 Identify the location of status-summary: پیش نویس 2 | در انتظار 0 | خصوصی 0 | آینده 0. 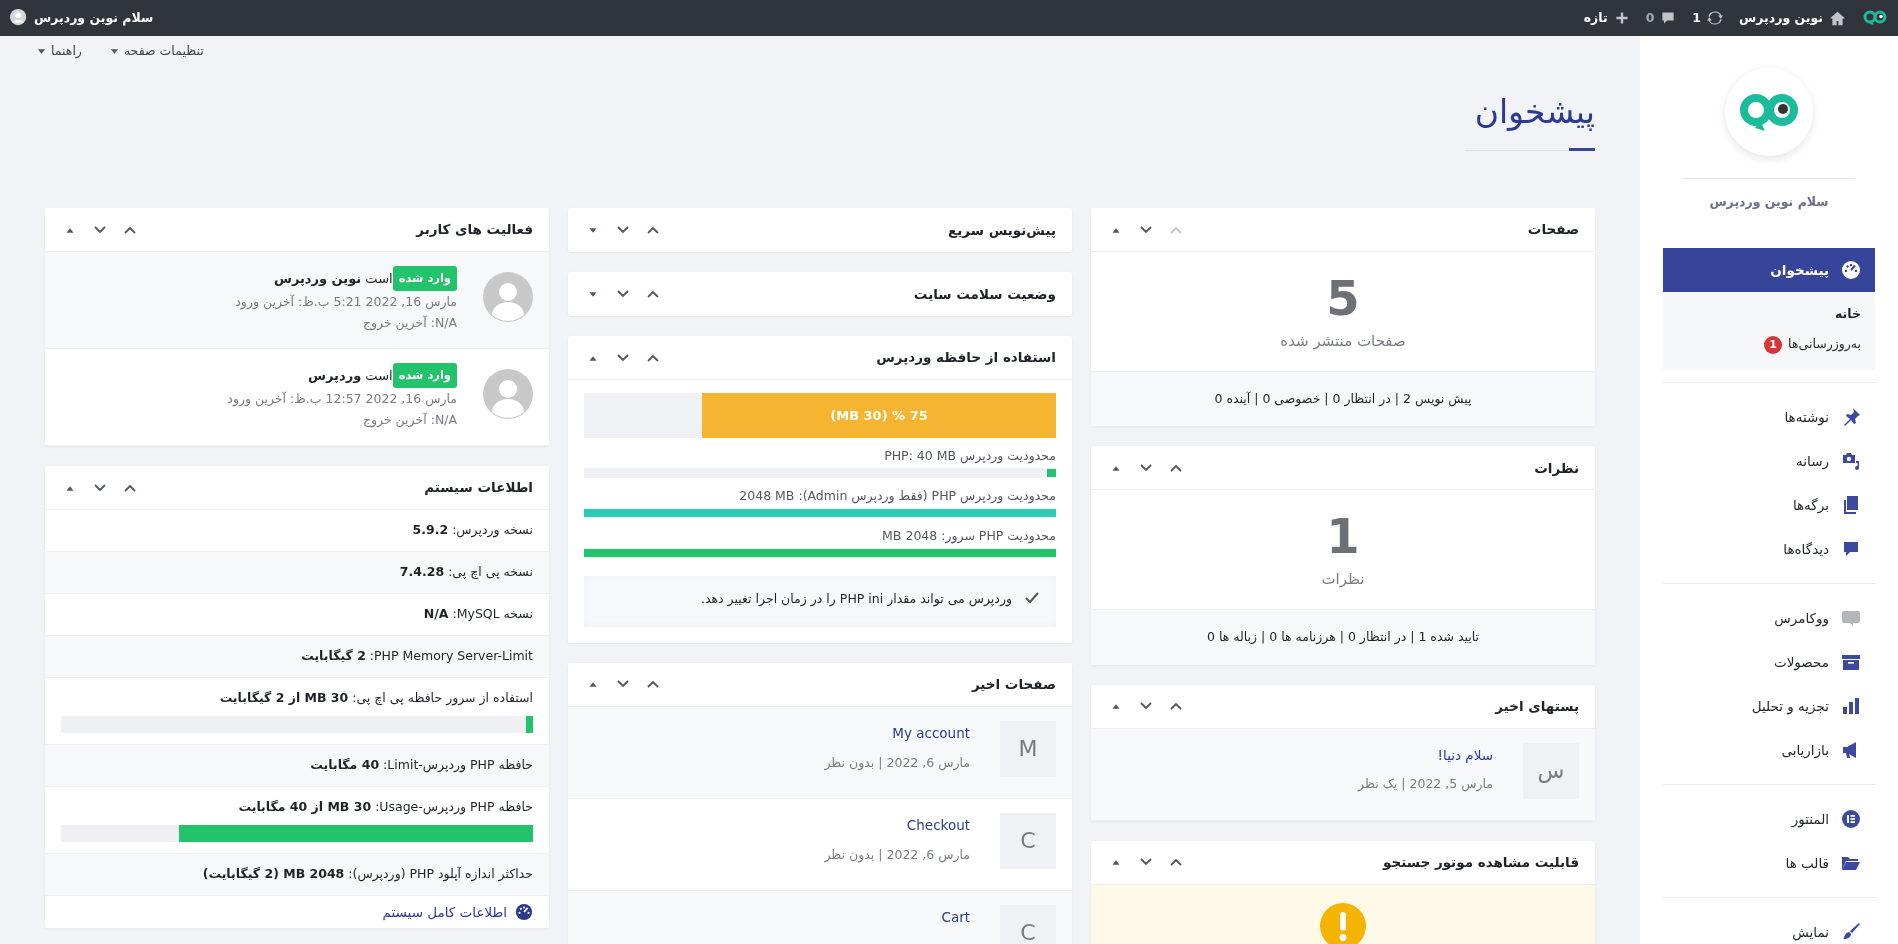
(1343, 398).